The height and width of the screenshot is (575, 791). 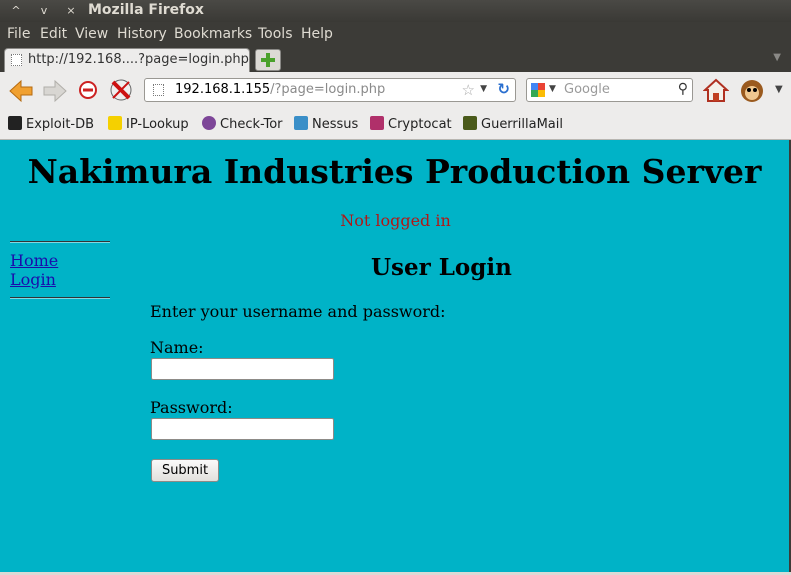 I want to click on tor-onion-icon, so click(x=209, y=123).